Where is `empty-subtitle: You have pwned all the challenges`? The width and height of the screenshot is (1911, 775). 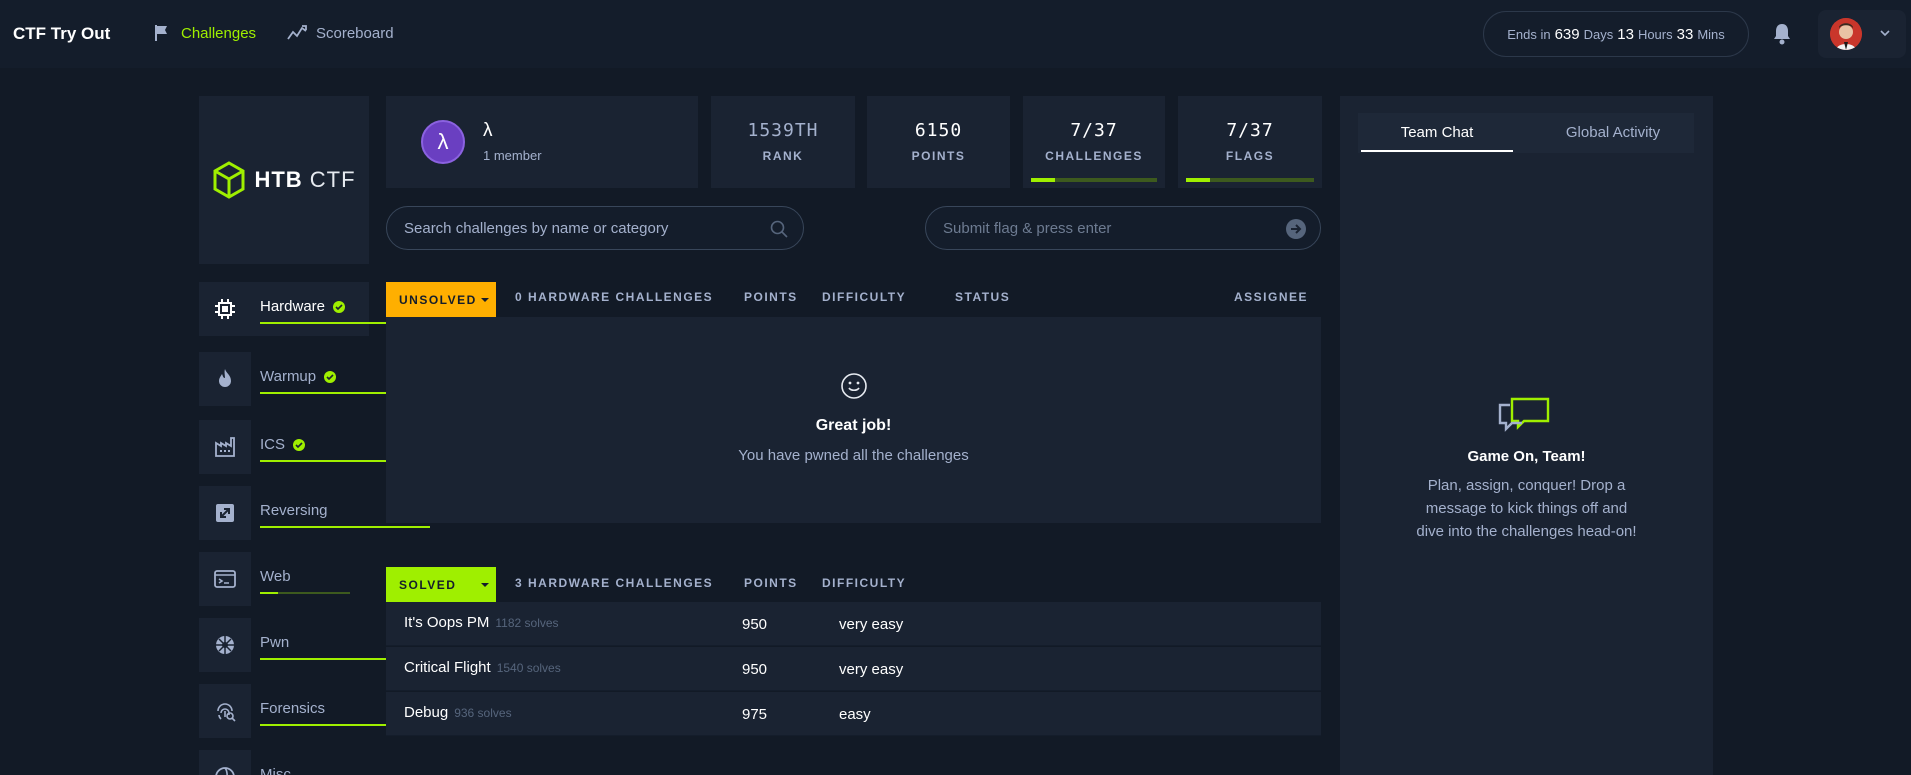
empty-subtitle: You have pwned all the challenges is located at coordinates (853, 455).